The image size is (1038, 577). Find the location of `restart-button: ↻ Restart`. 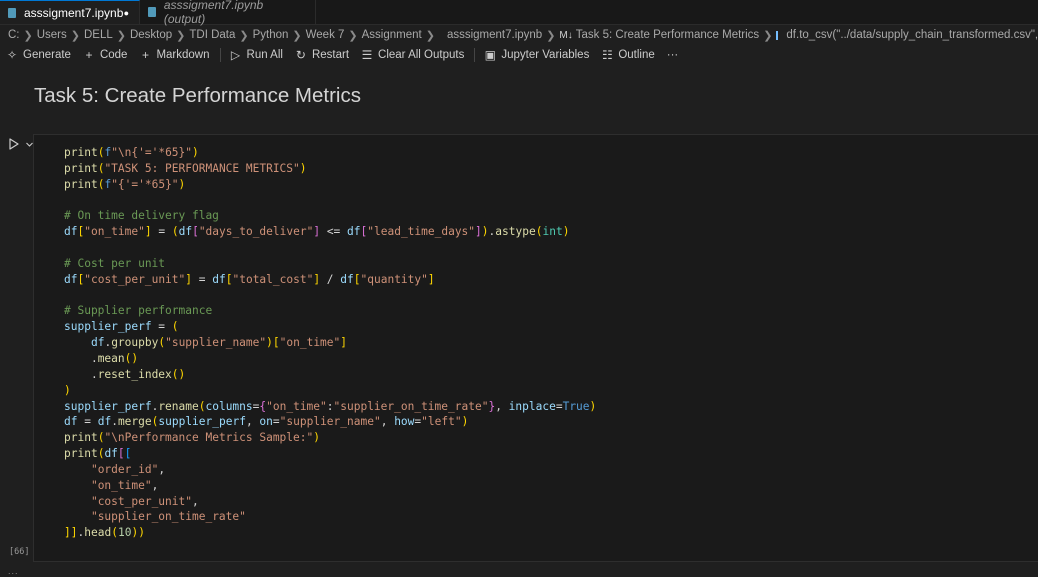

restart-button: ↻ Restart is located at coordinates (322, 55).